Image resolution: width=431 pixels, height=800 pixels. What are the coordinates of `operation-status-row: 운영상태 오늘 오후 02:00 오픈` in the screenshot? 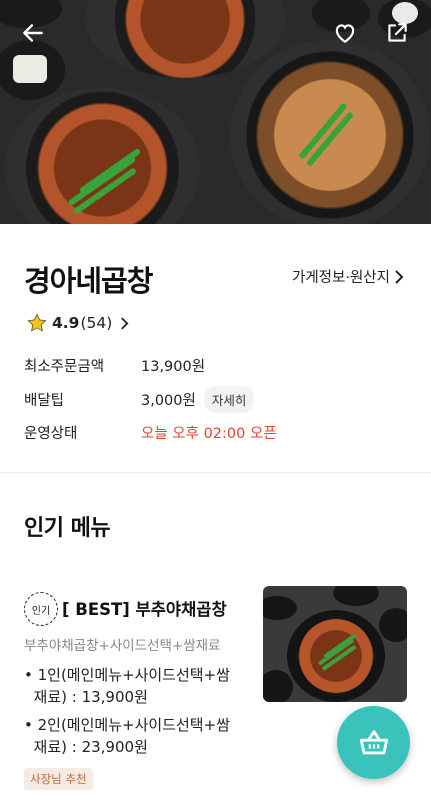 It's located at (150, 432).